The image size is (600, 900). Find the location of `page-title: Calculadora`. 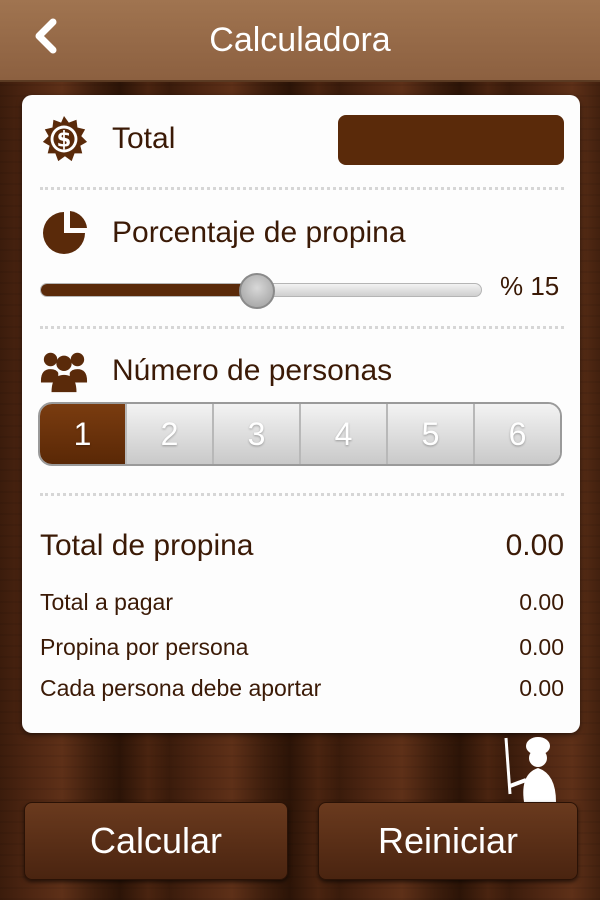

page-title: Calculadora is located at coordinates (300, 39).